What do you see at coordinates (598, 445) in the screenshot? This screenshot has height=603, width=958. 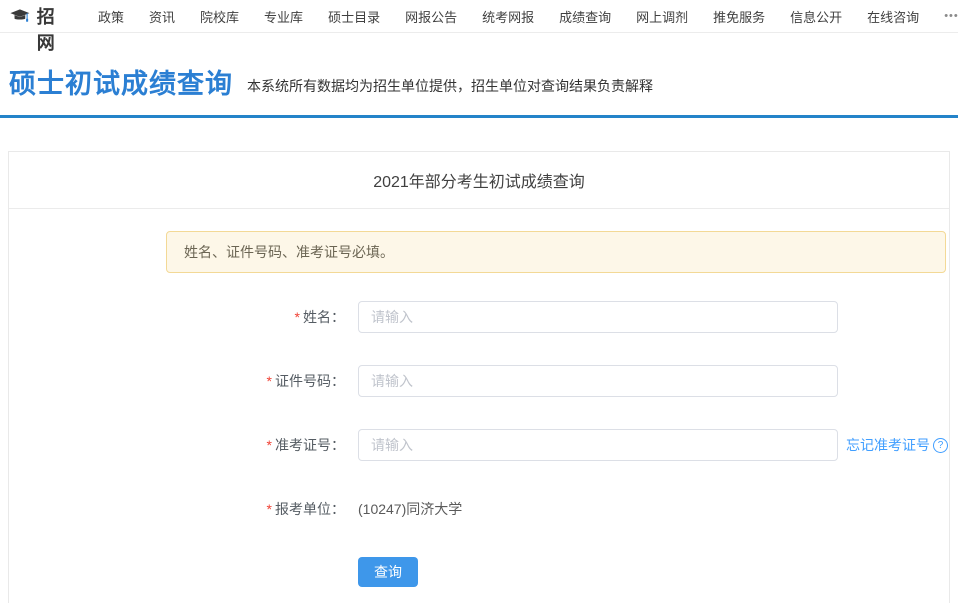 I see `admission-ticket-input` at bounding box center [598, 445].